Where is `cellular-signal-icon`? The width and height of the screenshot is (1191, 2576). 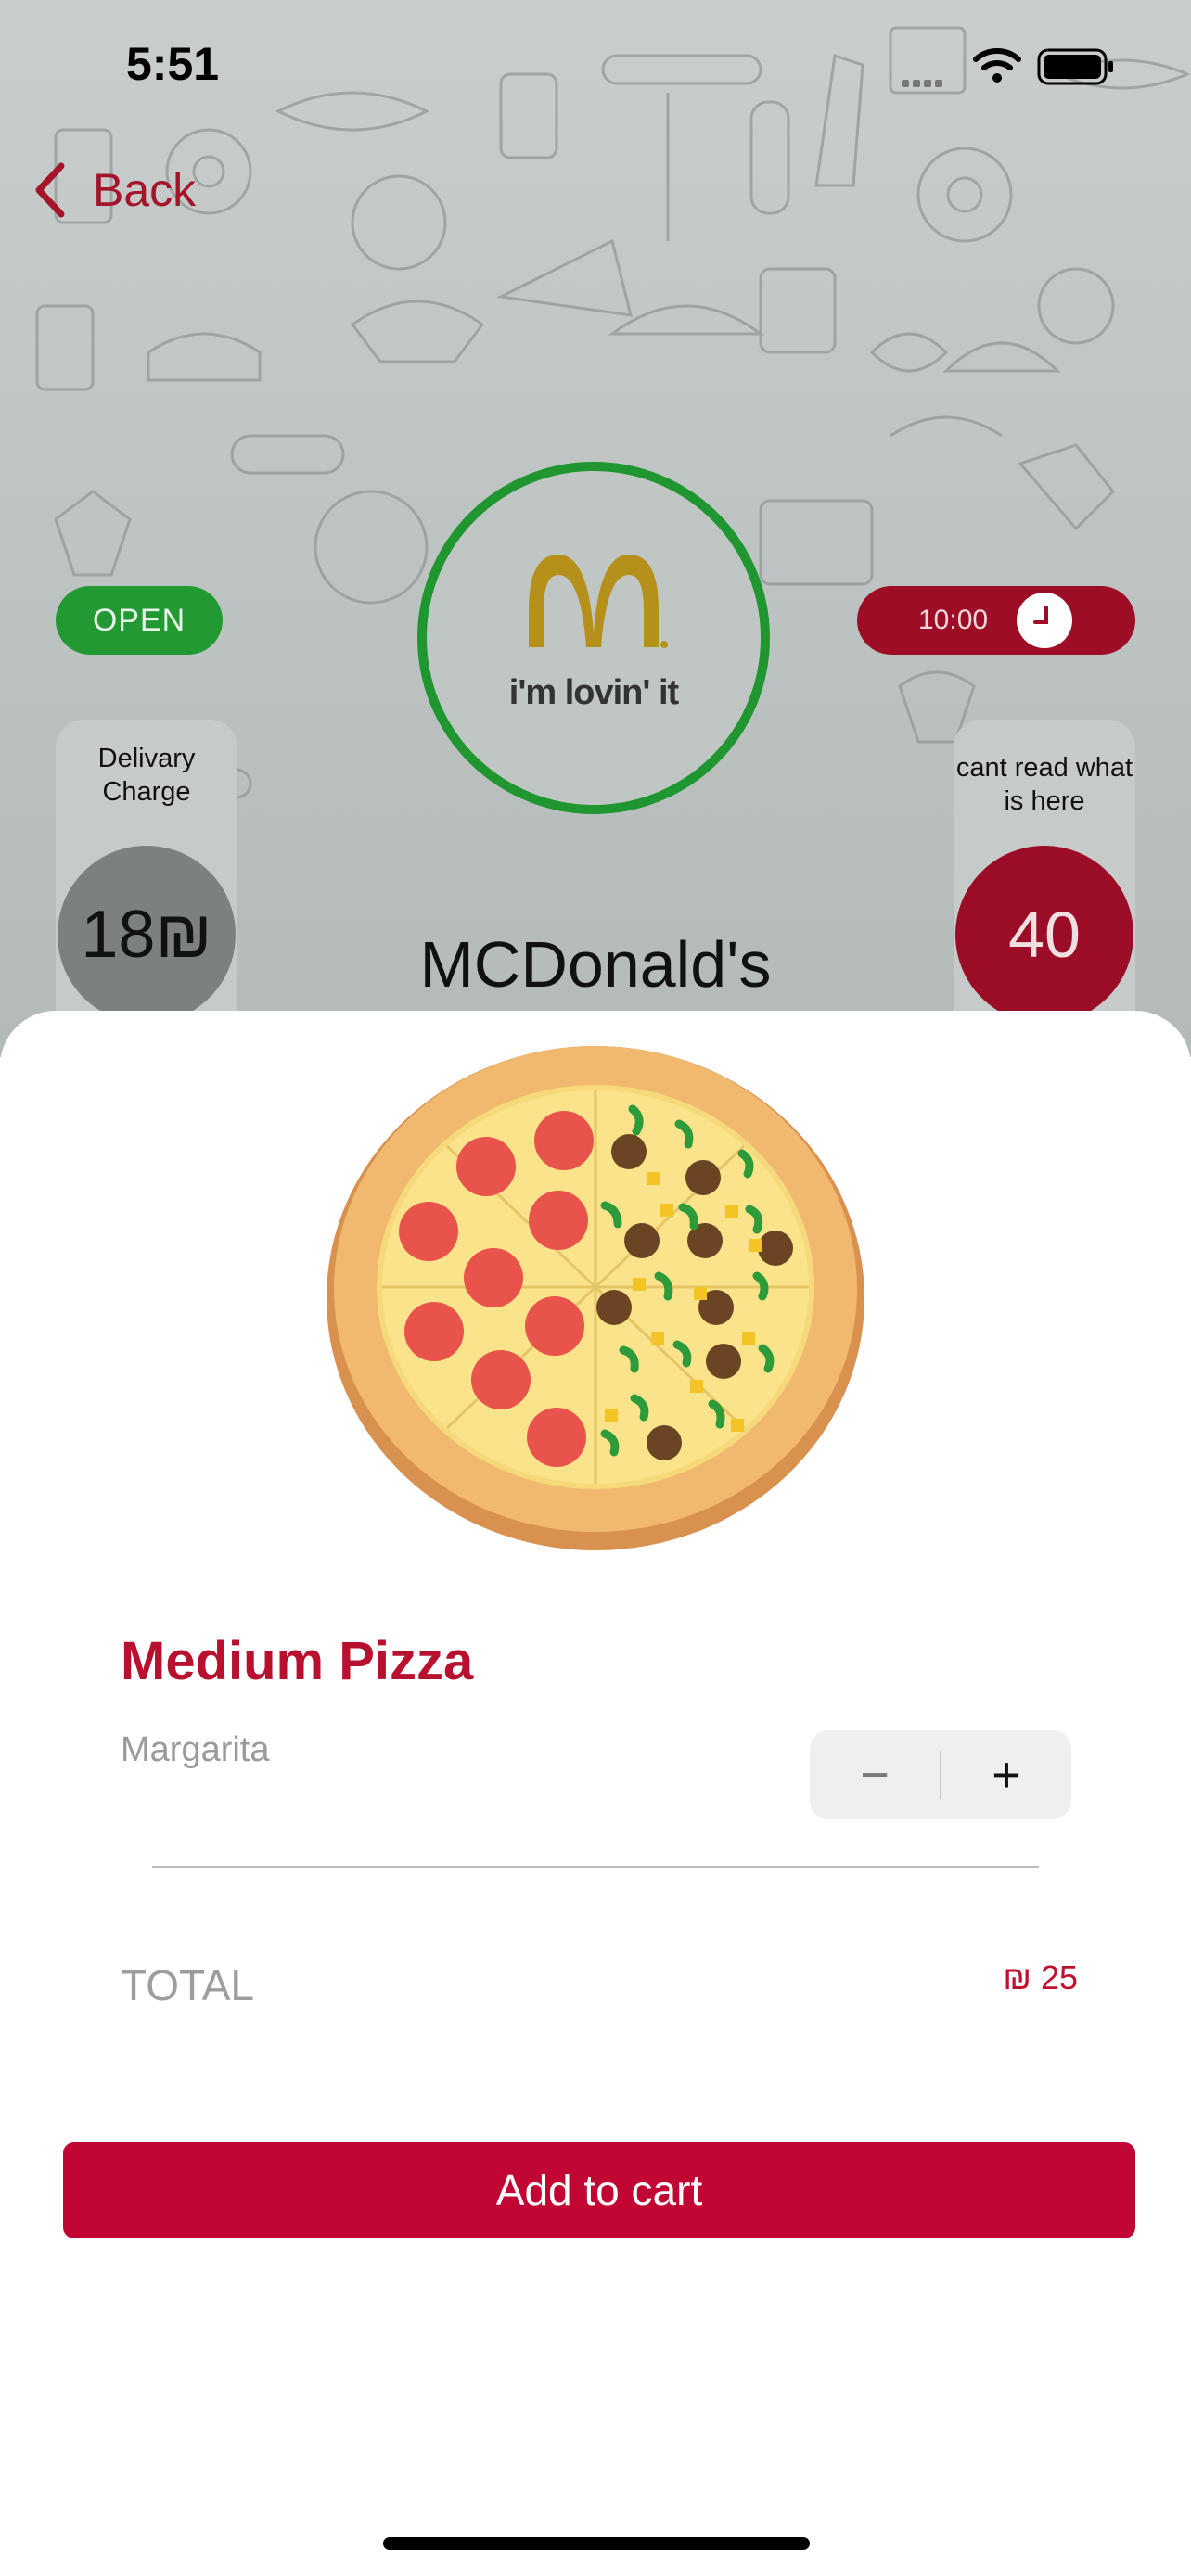
cellular-signal-icon is located at coordinates (925, 79).